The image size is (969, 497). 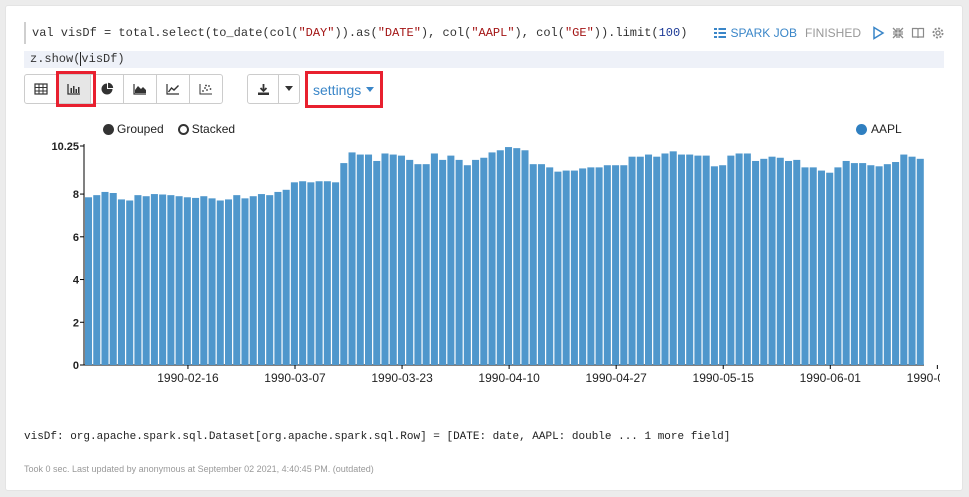 I want to click on x-tick-label: 1990-06-19, so click(x=923, y=378).